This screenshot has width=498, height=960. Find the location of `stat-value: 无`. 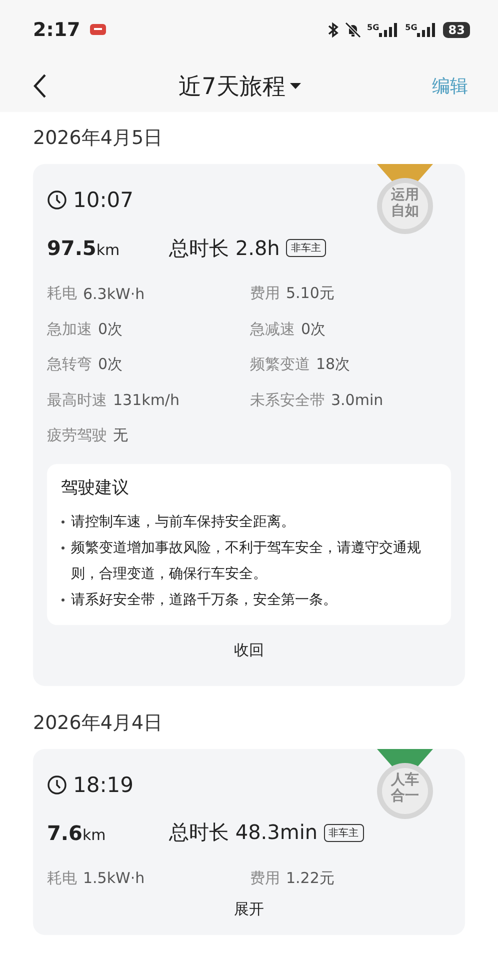

stat-value: 无 is located at coordinates (120, 436).